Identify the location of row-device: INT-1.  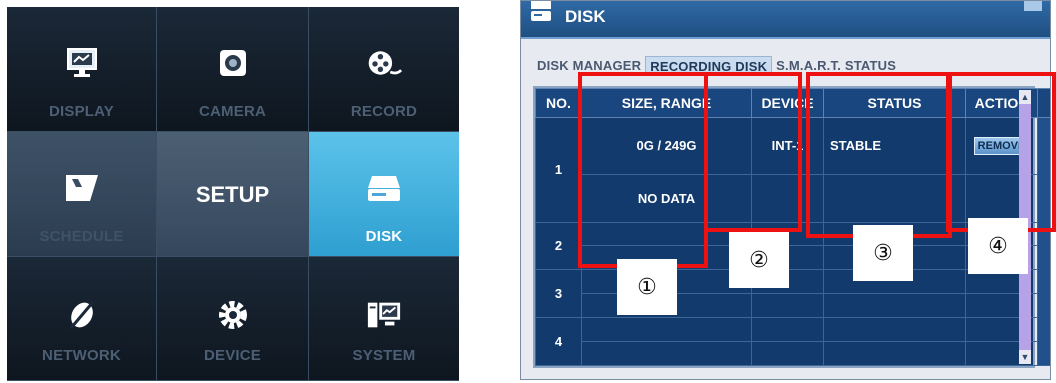
(787, 146).